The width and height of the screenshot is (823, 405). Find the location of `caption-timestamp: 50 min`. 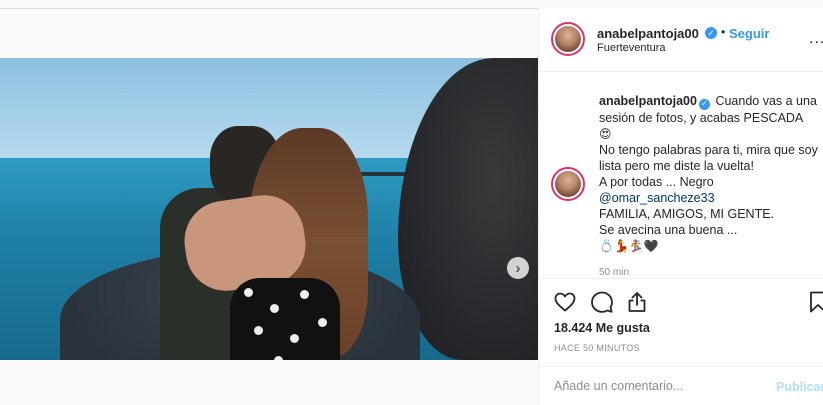

caption-timestamp: 50 min is located at coordinates (614, 272).